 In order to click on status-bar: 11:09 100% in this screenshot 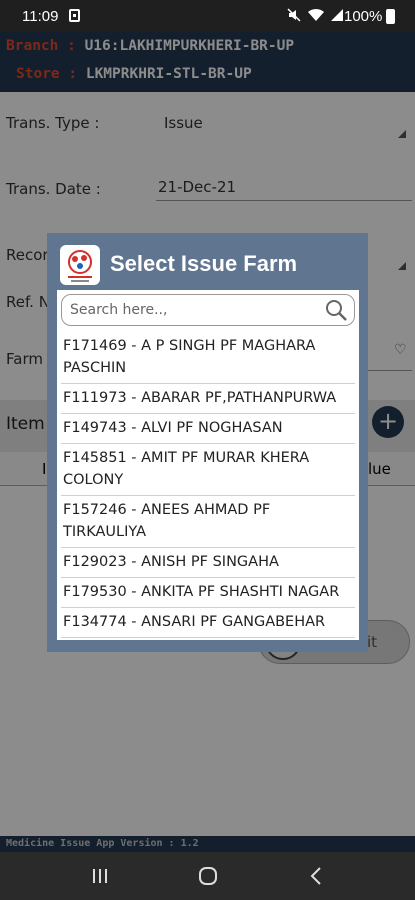, I will do `click(207, 16)`.